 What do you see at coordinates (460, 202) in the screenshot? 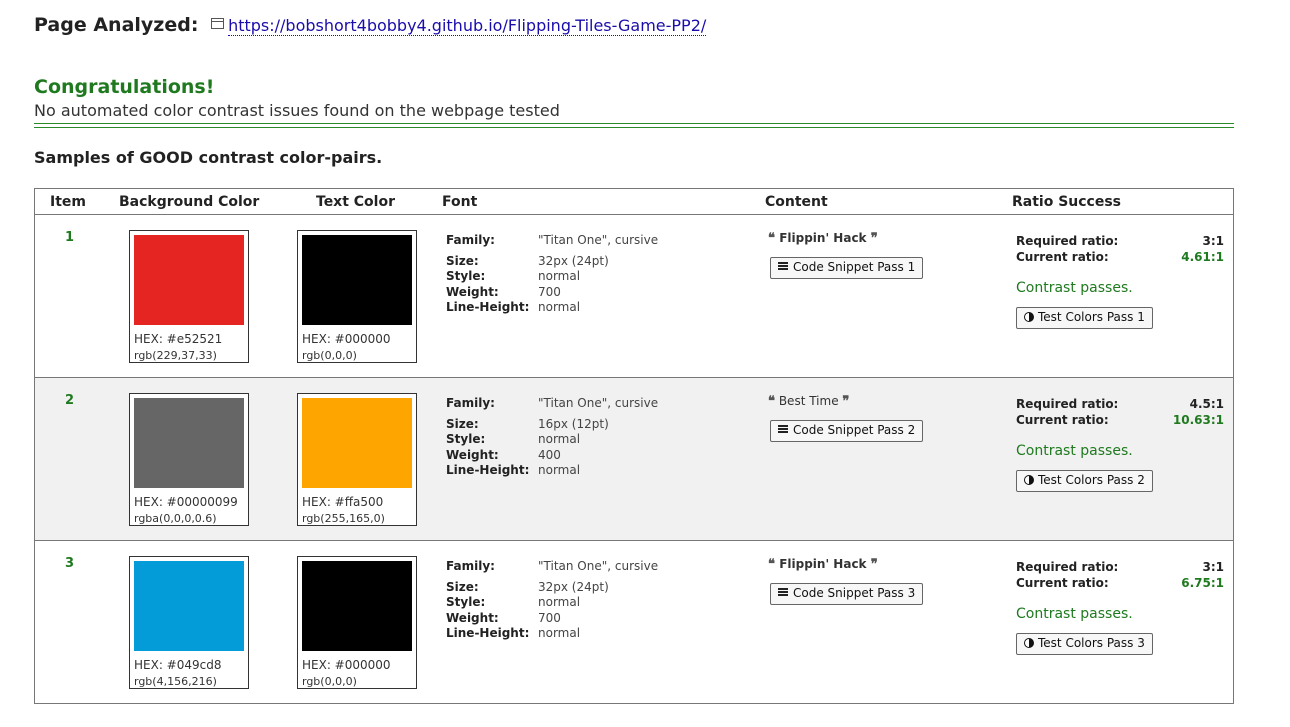
I see `column-header-font: Font` at bounding box center [460, 202].